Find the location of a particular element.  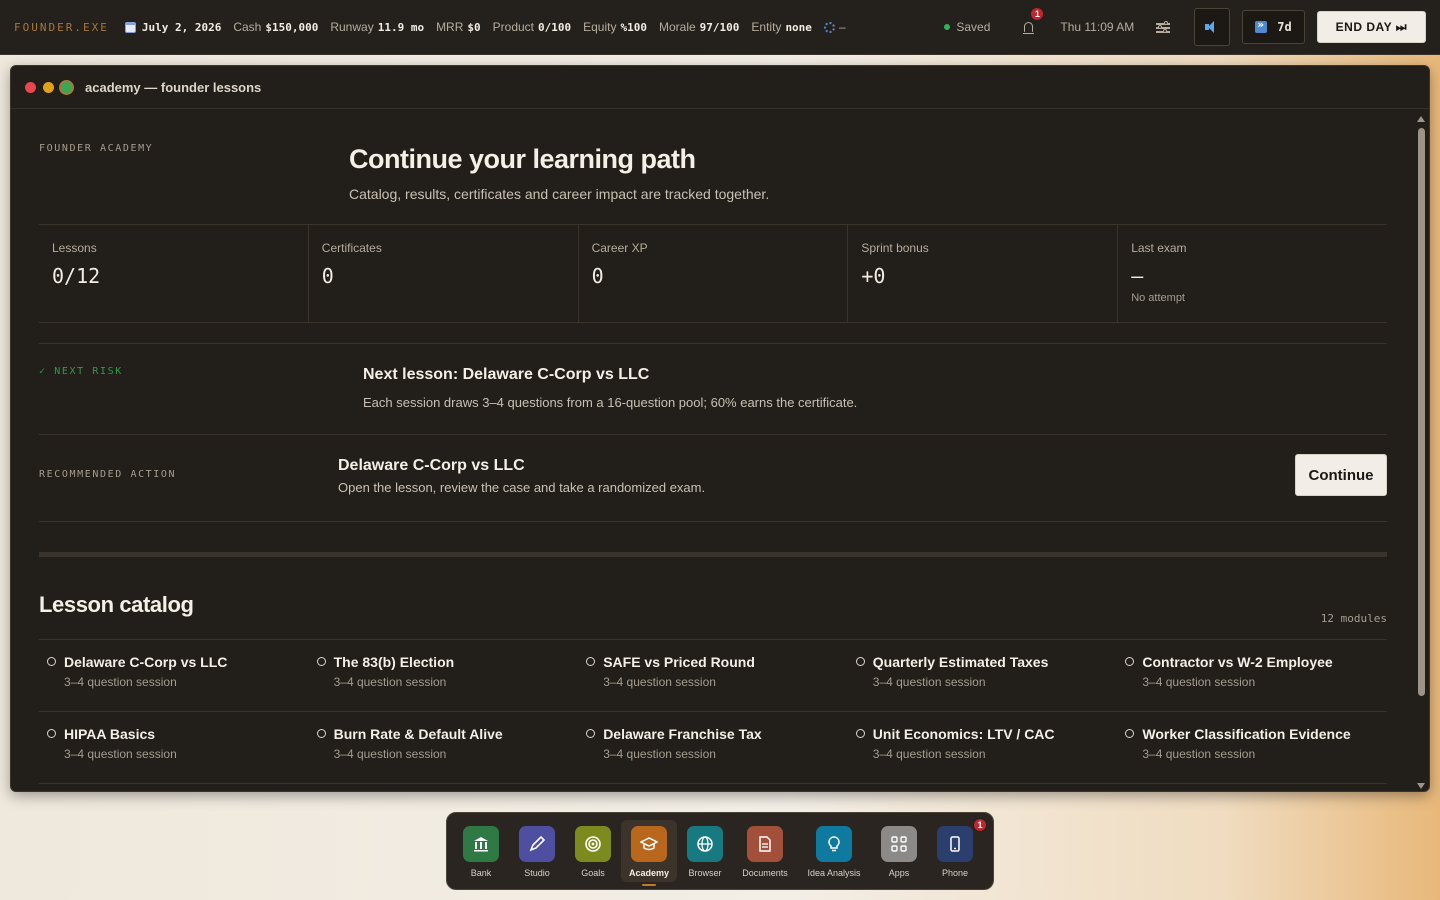

lesson-name: HIPAA Basics is located at coordinates (110, 734).